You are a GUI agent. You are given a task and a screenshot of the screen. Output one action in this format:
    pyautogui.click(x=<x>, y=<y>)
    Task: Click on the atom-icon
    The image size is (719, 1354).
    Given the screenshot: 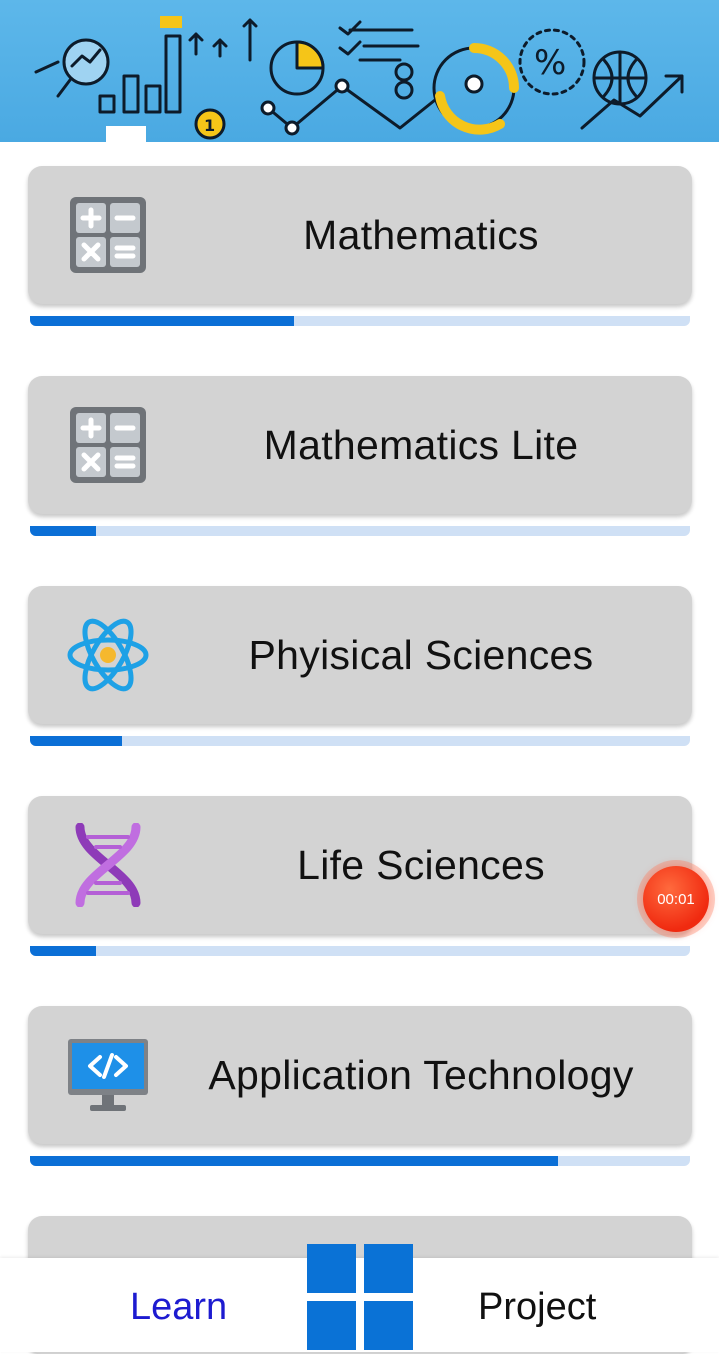 What is the action you would take?
    pyautogui.click(x=108, y=655)
    